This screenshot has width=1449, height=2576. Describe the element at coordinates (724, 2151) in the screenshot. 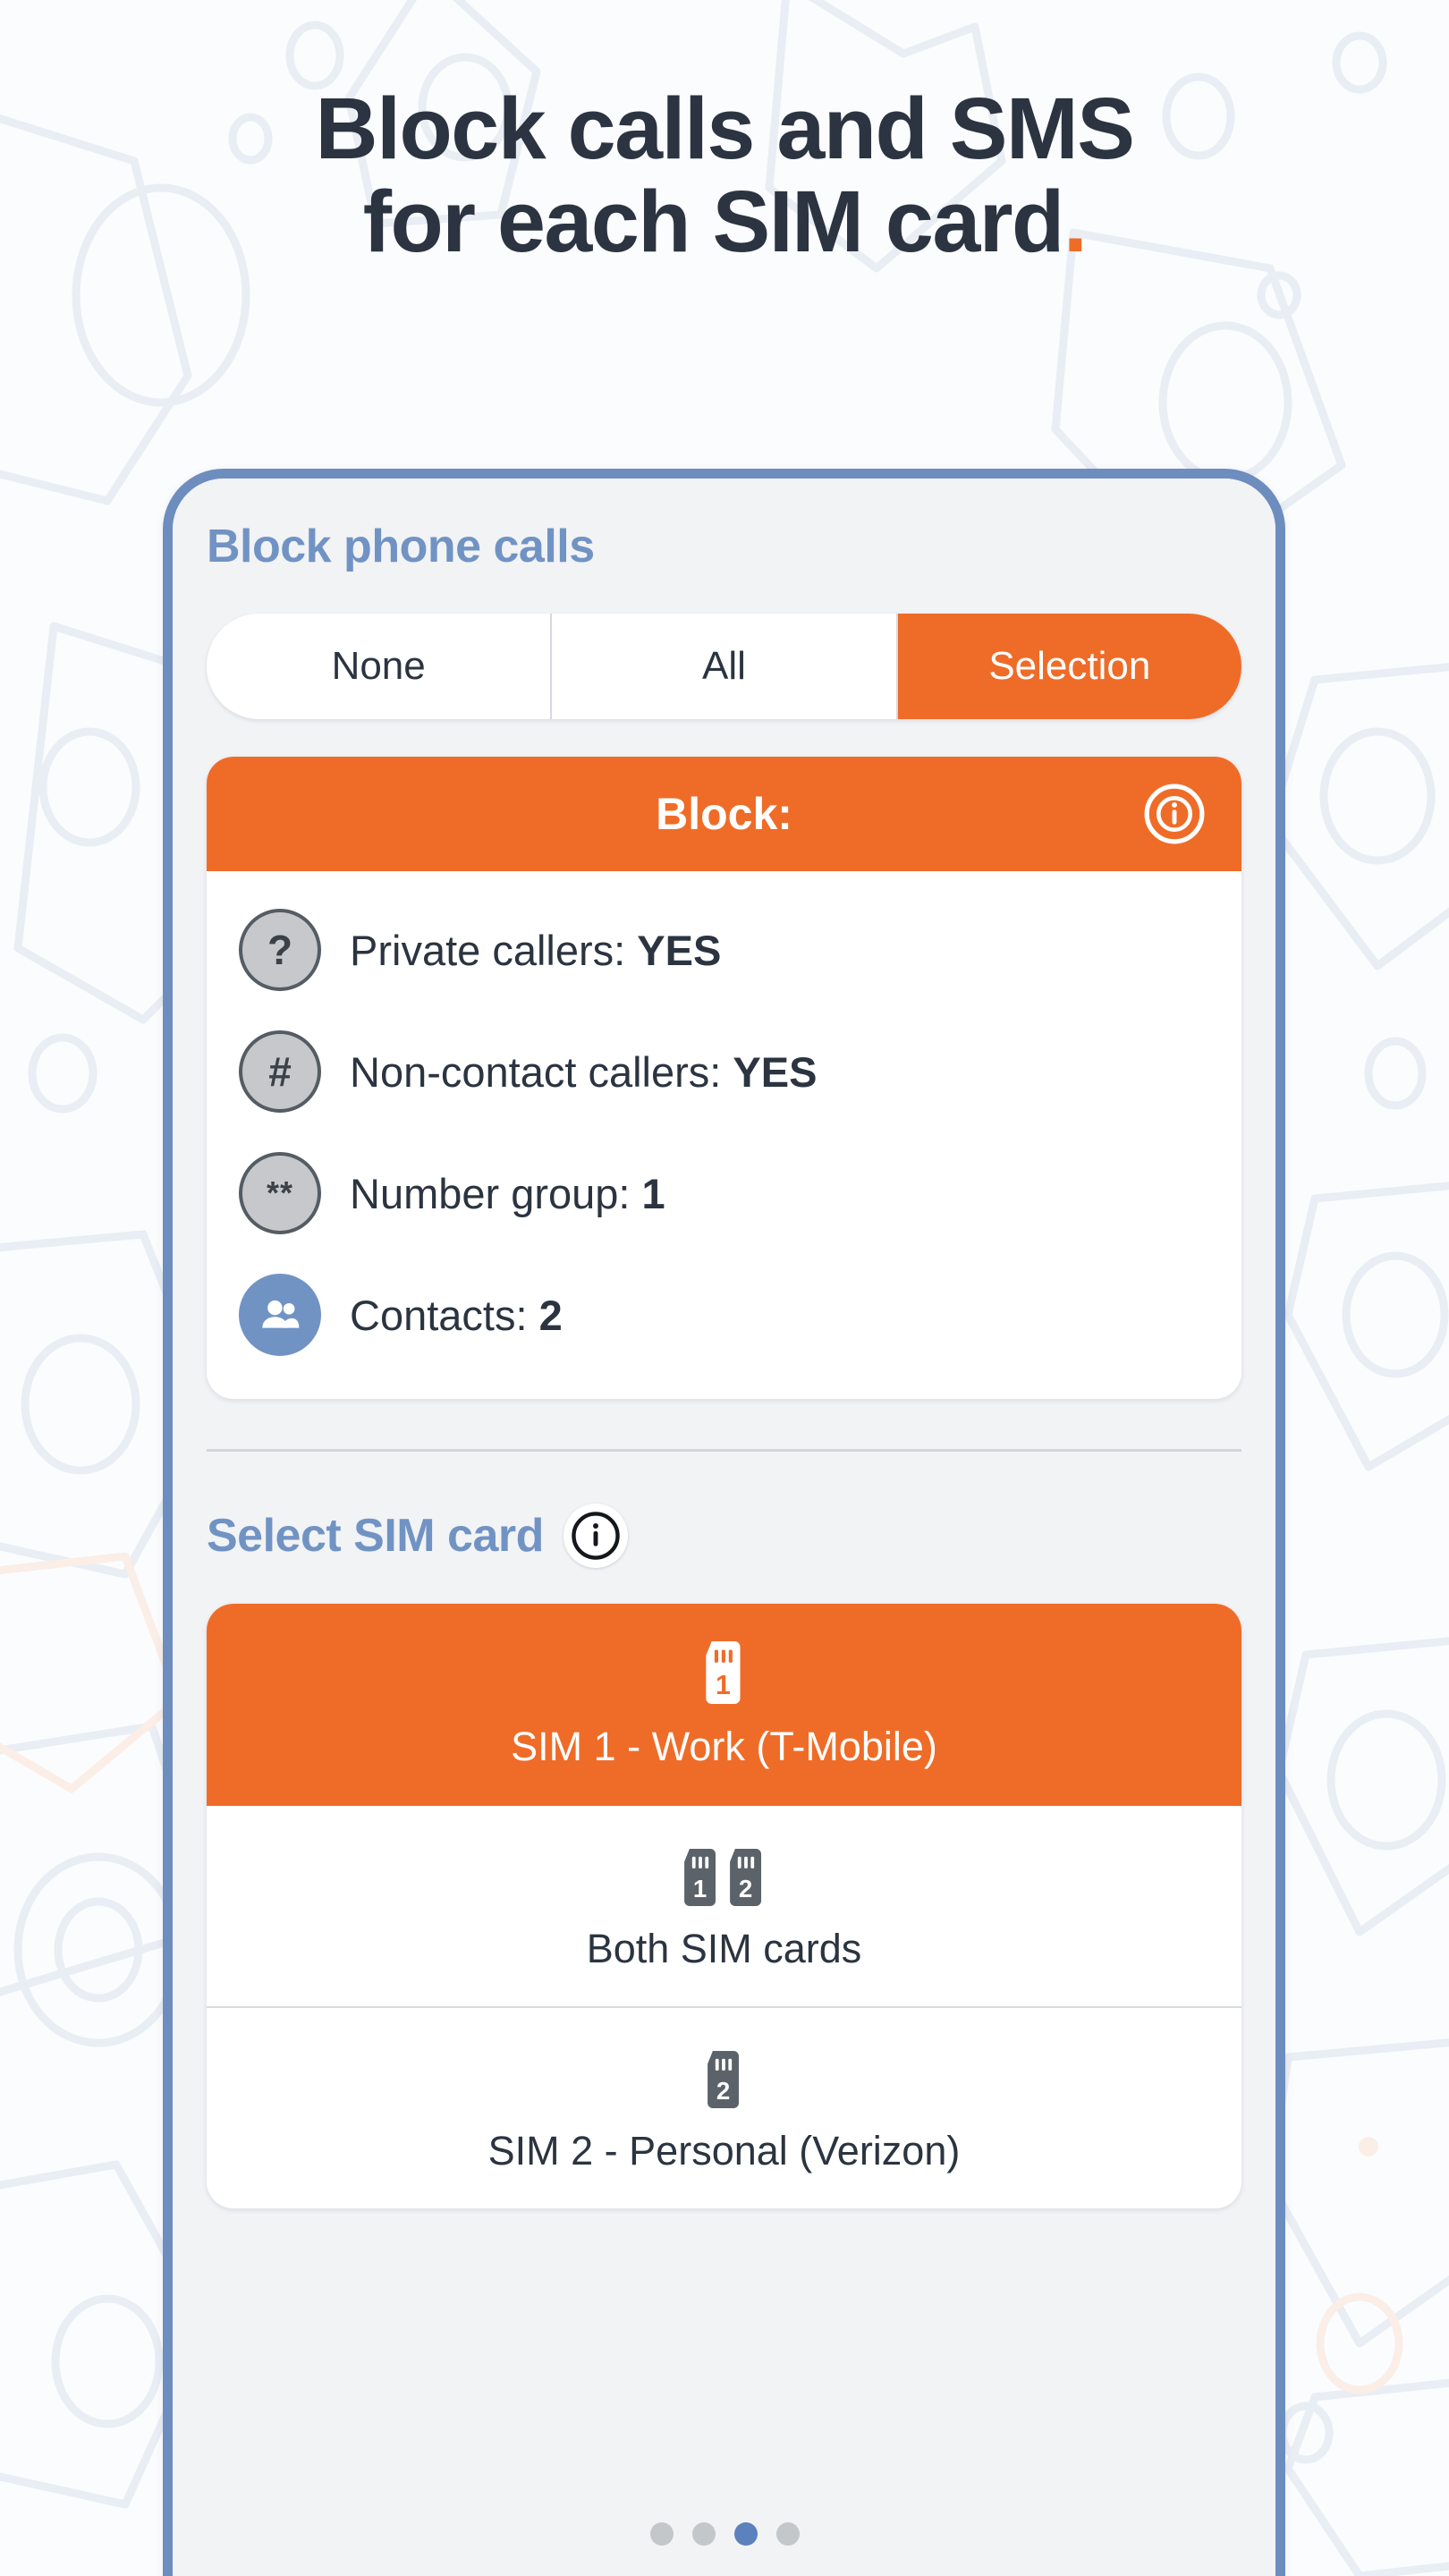

I see `sim-option-label: SIM 2 - Personal (Verizon)` at that location.